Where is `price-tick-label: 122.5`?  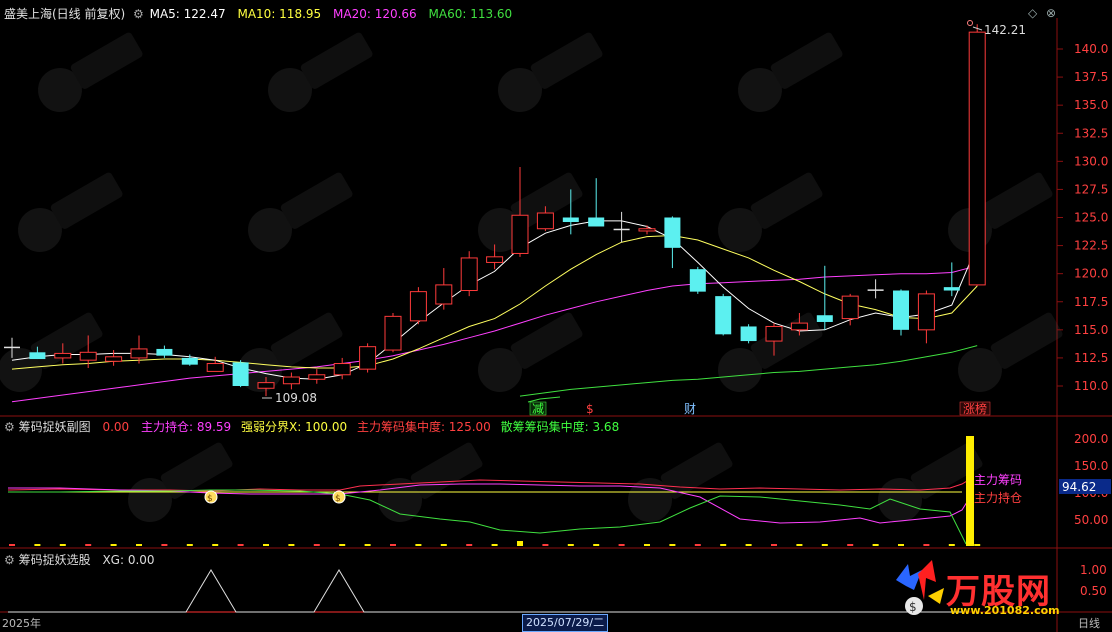 price-tick-label: 122.5 is located at coordinates (1091, 246).